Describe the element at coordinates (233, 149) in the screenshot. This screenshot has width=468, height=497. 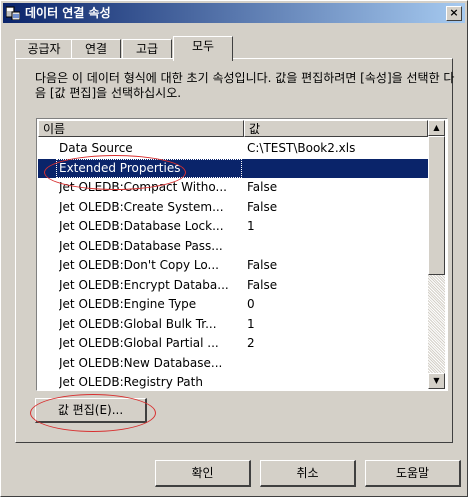
I see `table-row: Data Source C:\TEST\Book2.xls` at that location.